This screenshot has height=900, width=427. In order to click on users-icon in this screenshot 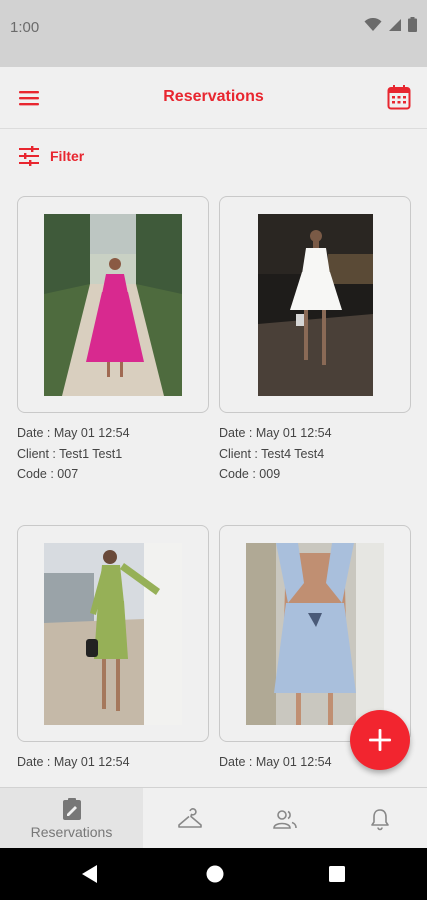, I will do `click(285, 819)`.